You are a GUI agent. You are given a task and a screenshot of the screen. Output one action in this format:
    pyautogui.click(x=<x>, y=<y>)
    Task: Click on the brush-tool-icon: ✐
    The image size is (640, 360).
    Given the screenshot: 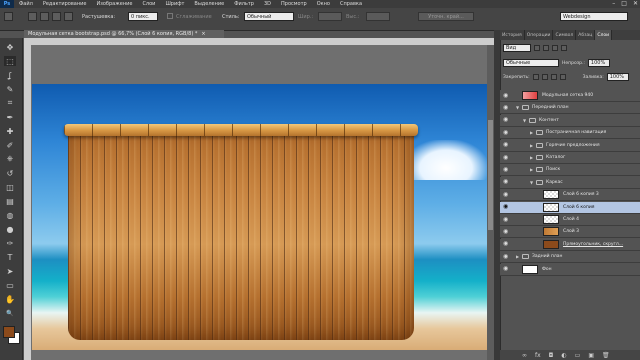 What is the action you would take?
    pyautogui.click(x=10, y=145)
    